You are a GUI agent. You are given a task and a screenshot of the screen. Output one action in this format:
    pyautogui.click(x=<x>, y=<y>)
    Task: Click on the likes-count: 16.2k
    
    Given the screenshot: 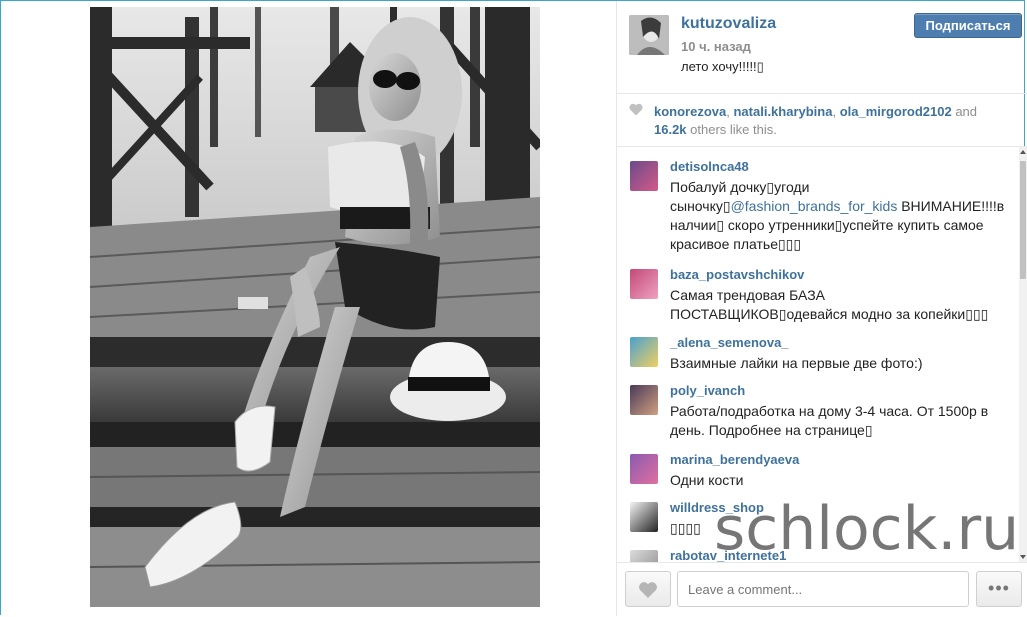 What is the action you would take?
    pyautogui.click(x=670, y=129)
    